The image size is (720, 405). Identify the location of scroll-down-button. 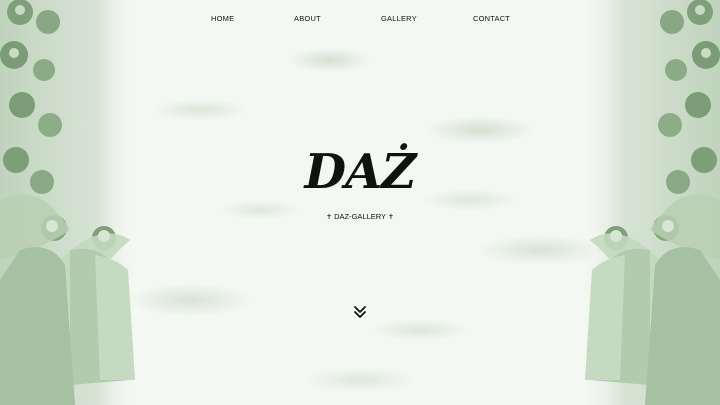
(360, 312).